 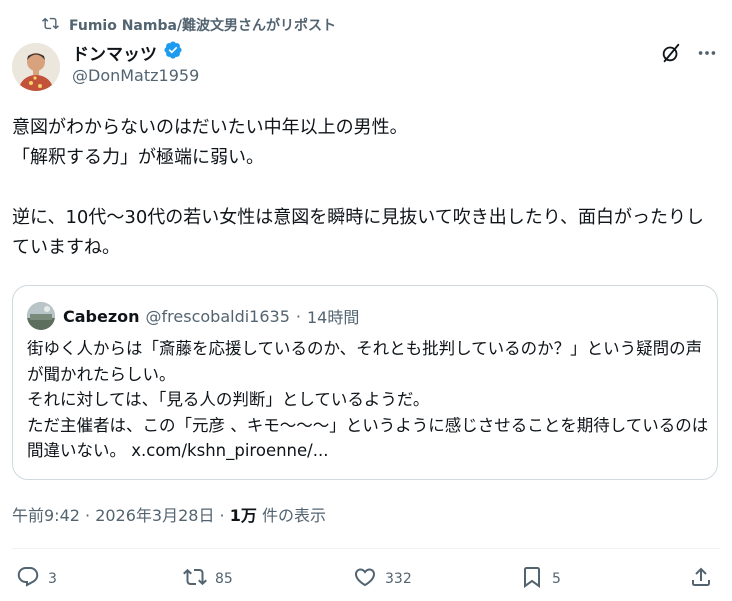 I want to click on repost-indicator: Fumio Namba/難波文男さんがリポスト, so click(x=189, y=25).